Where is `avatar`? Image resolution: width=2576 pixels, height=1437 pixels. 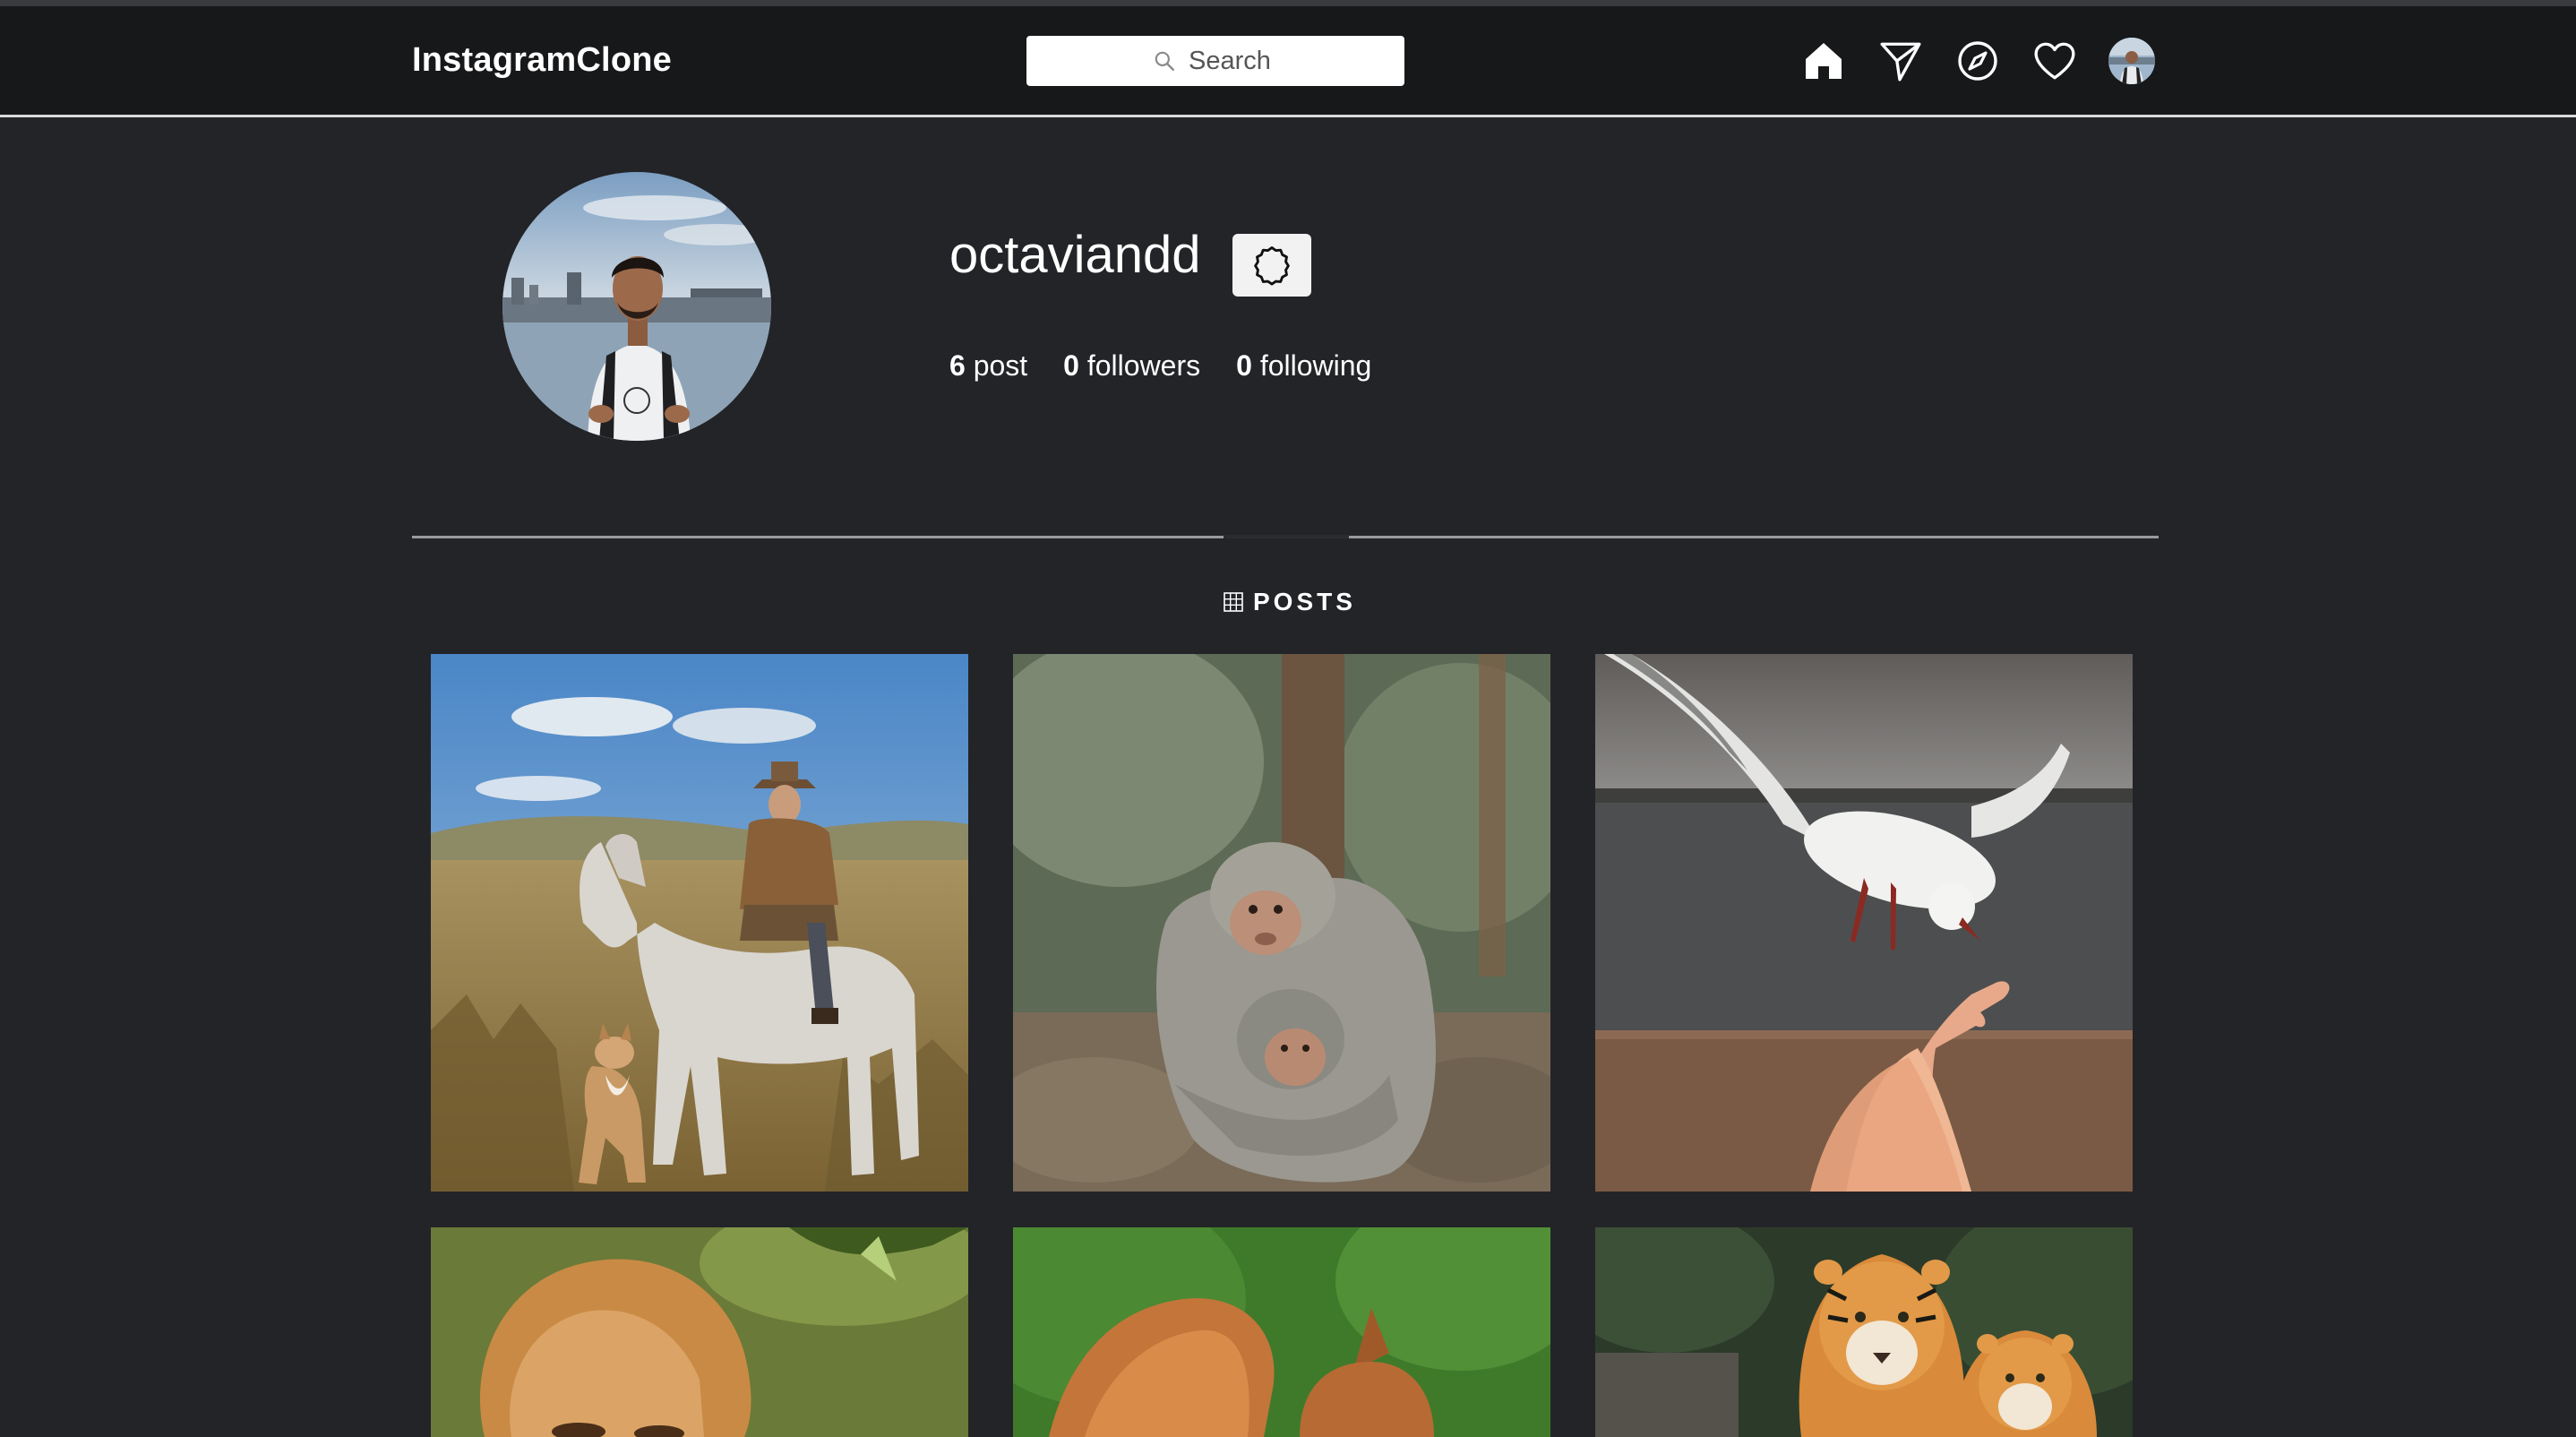 avatar is located at coordinates (2131, 60).